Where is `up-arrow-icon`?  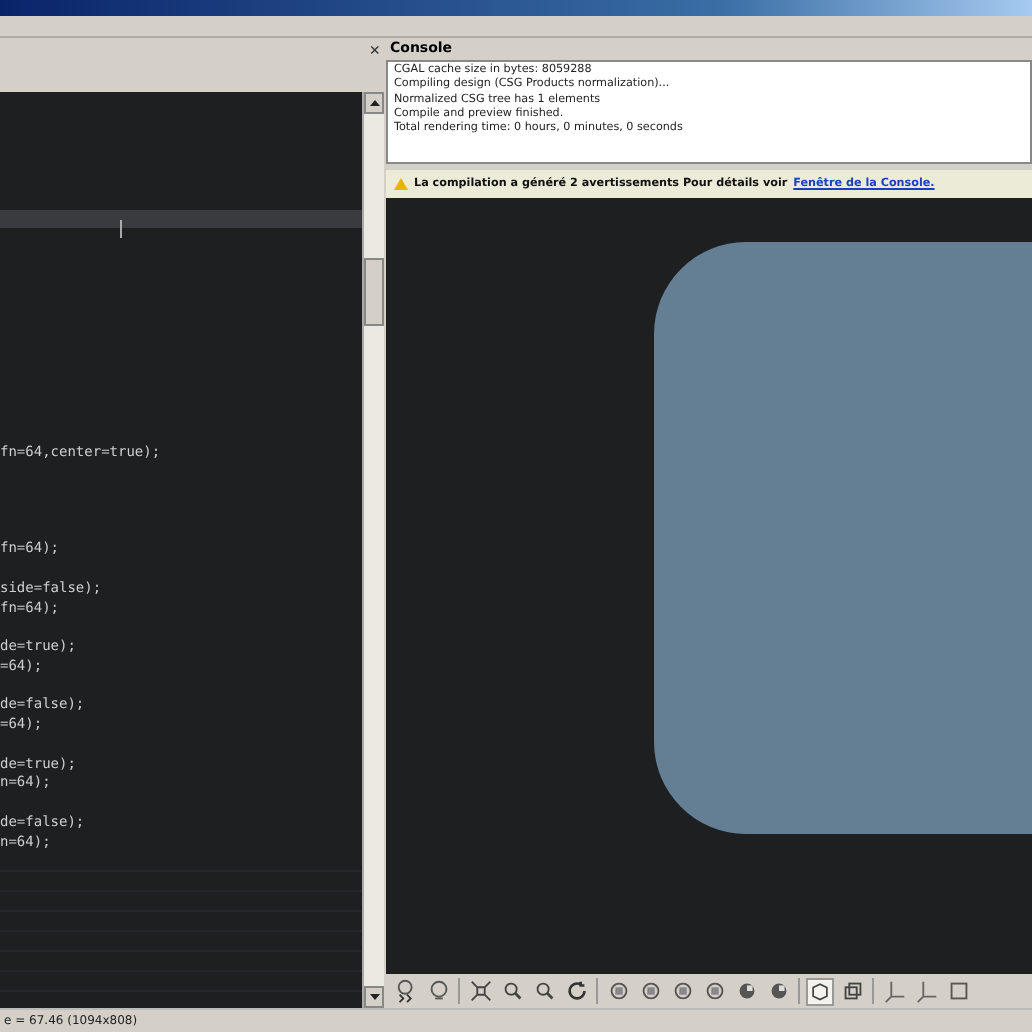 up-arrow-icon is located at coordinates (374, 103).